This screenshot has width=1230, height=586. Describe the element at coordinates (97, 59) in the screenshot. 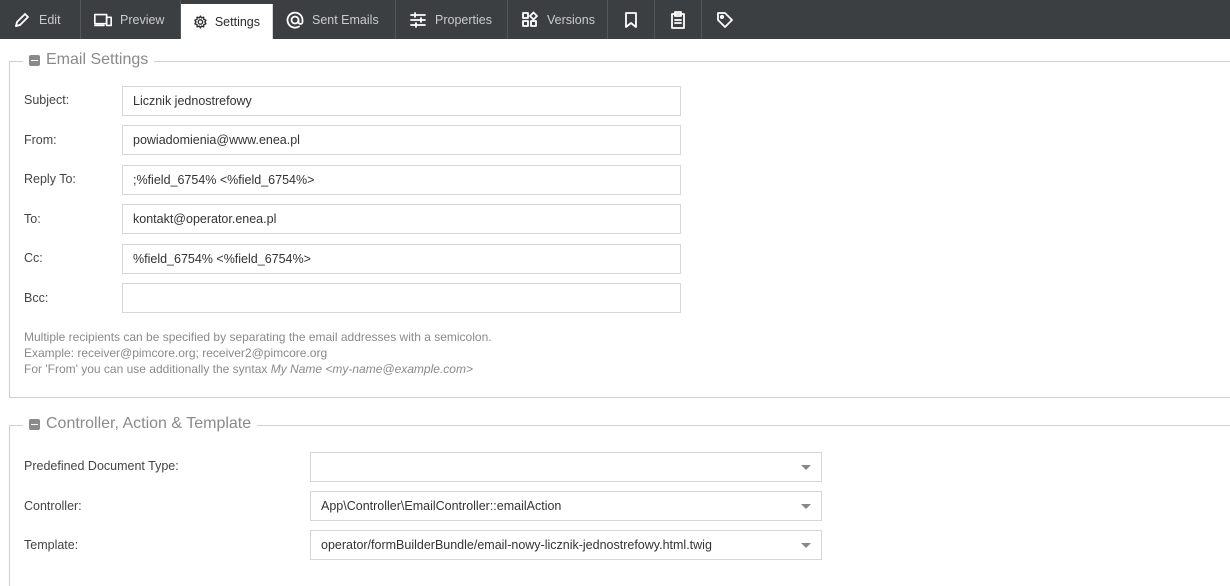

I see `email-settings-title: Email Settings` at that location.